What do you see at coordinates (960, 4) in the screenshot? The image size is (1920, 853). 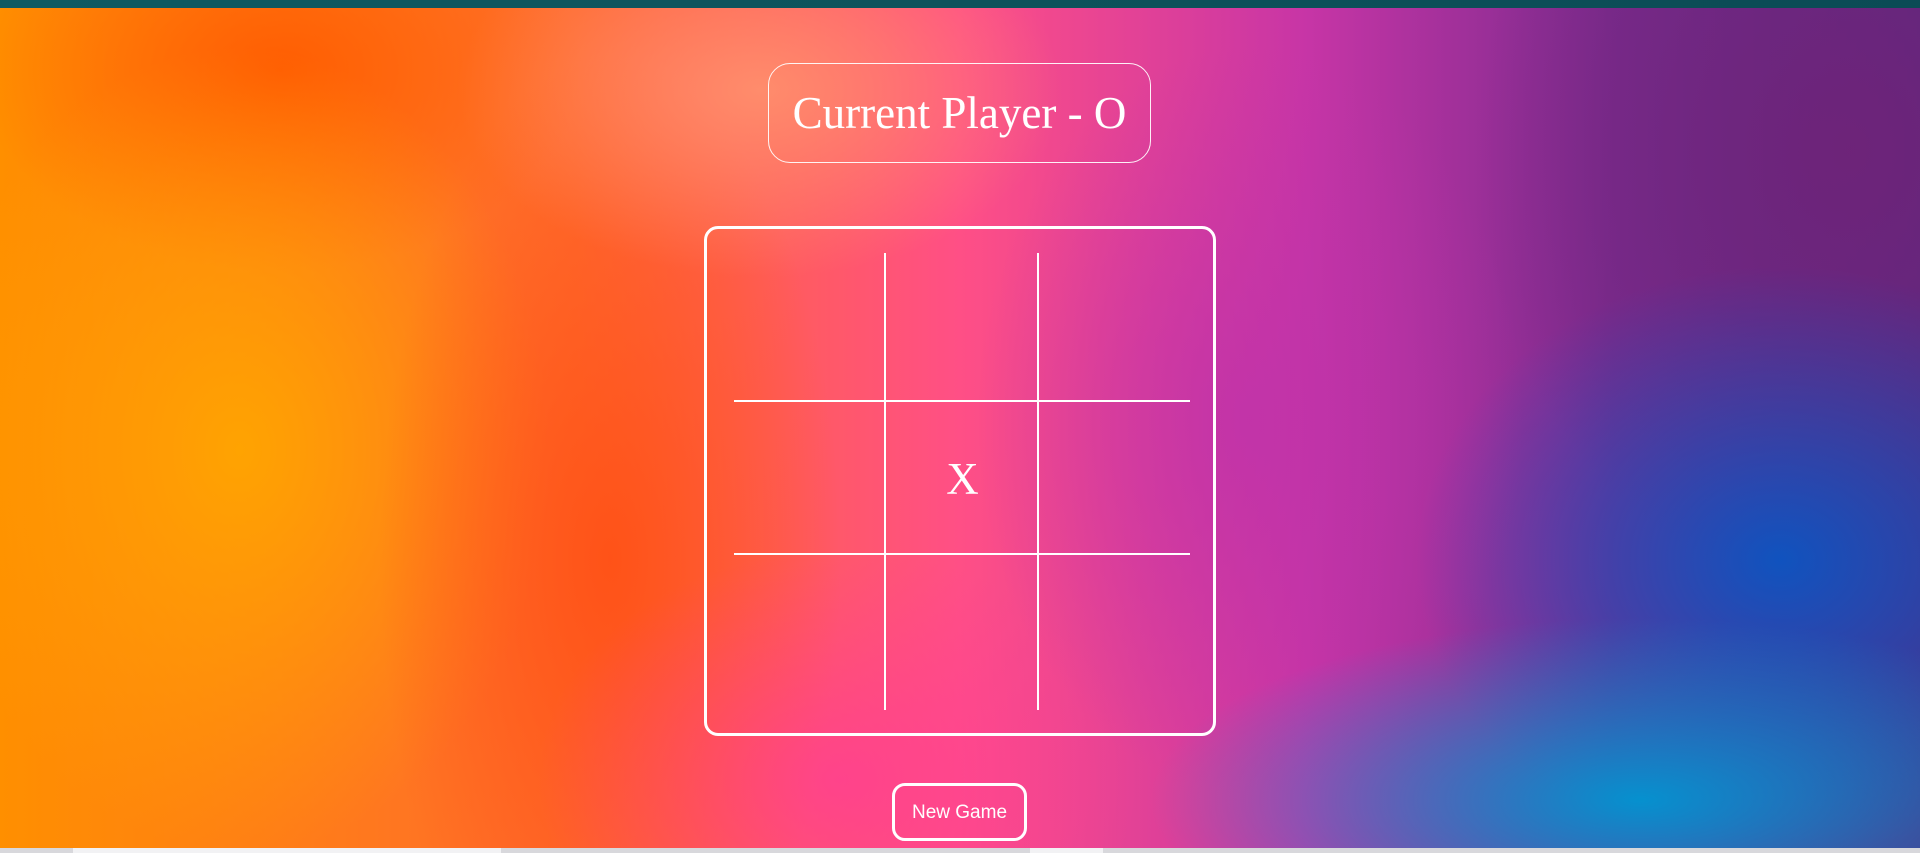 I see `top-edge-strip` at bounding box center [960, 4].